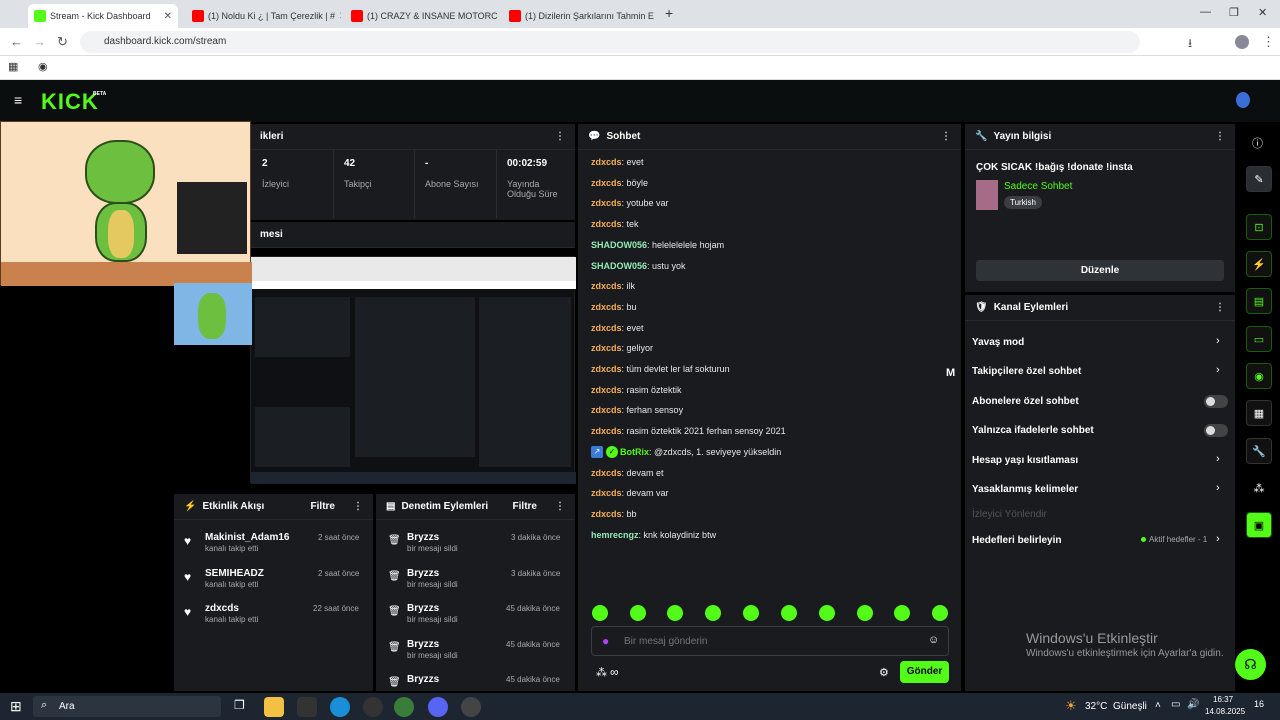 This screenshot has height=720, width=1280. What do you see at coordinates (373, 707) in the screenshot?
I see `settings-icon` at bounding box center [373, 707].